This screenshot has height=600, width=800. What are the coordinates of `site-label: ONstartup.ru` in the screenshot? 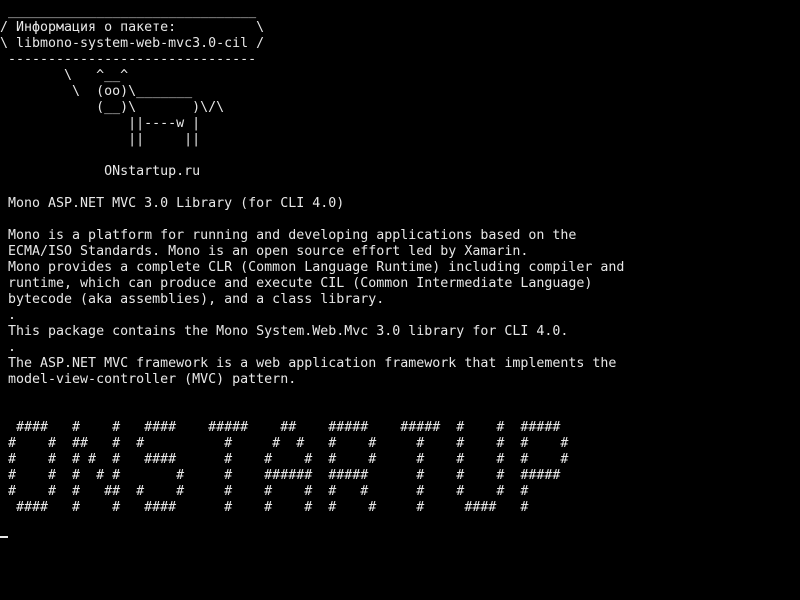 It's located at (100, 171).